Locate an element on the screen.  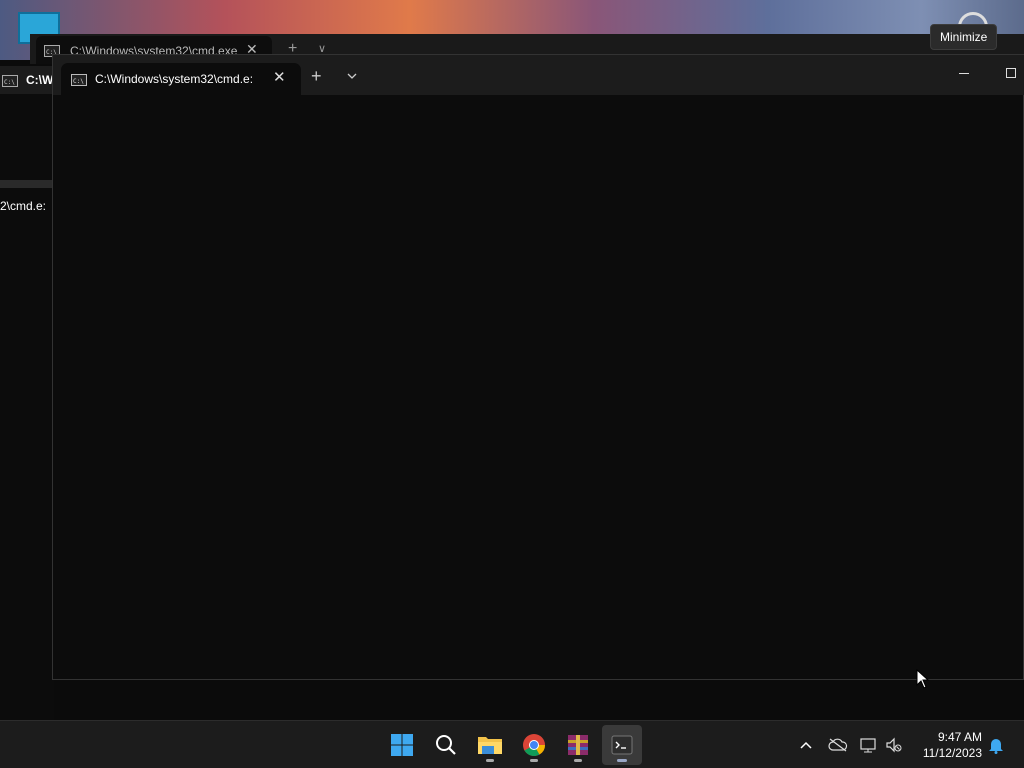
network-icon is located at coordinates (868, 745).